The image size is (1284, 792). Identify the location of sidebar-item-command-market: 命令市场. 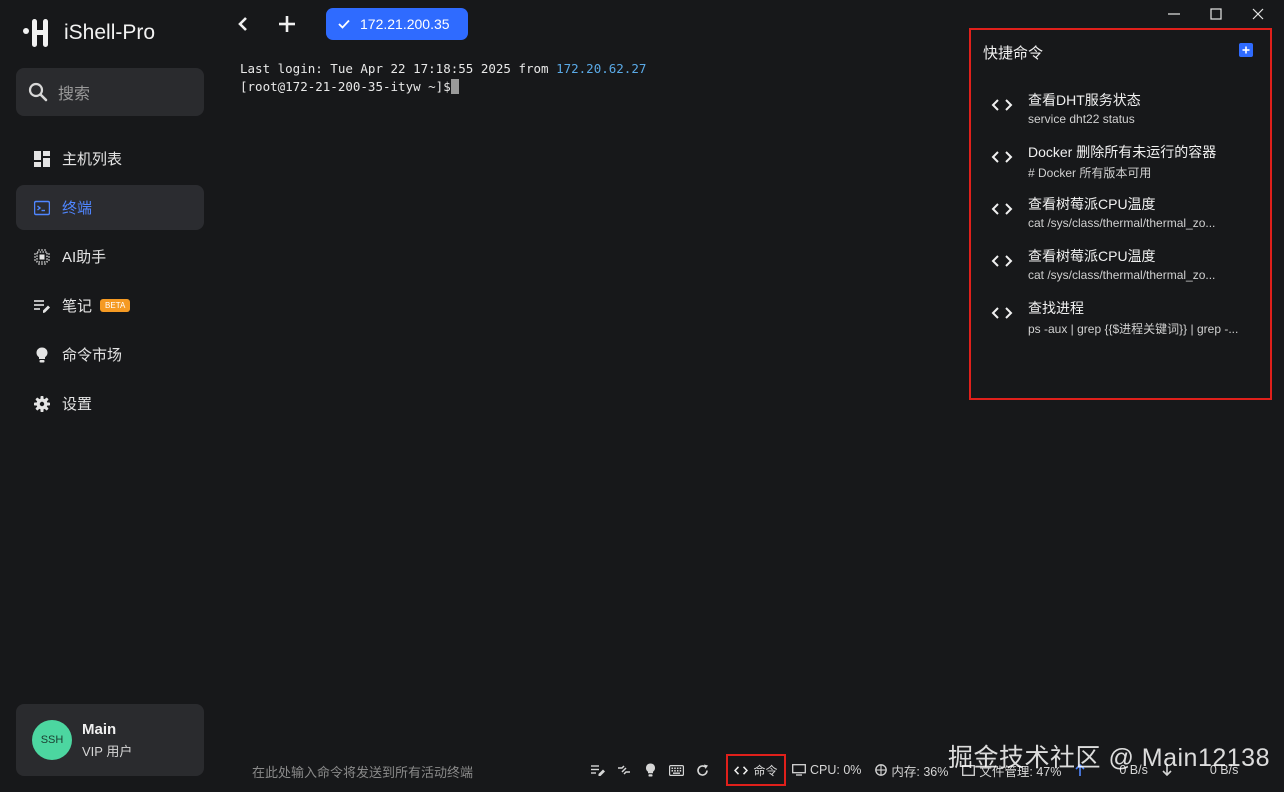
(110, 354).